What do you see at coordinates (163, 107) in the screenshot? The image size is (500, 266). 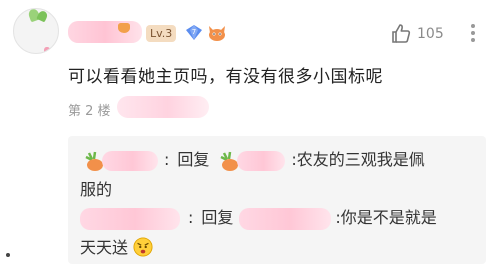 I see `floor-info-blurred` at bounding box center [163, 107].